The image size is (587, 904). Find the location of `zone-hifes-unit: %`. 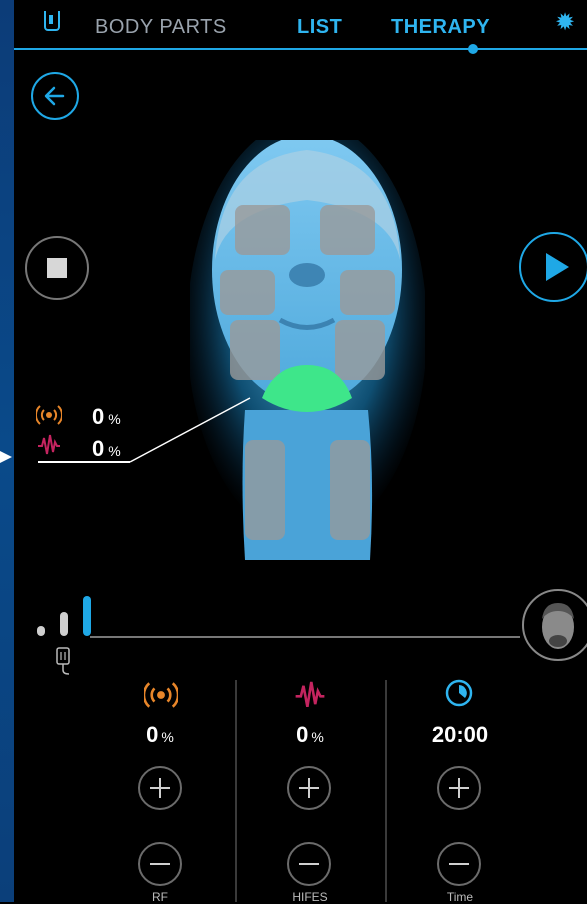

zone-hifes-unit: % is located at coordinates (114, 451).